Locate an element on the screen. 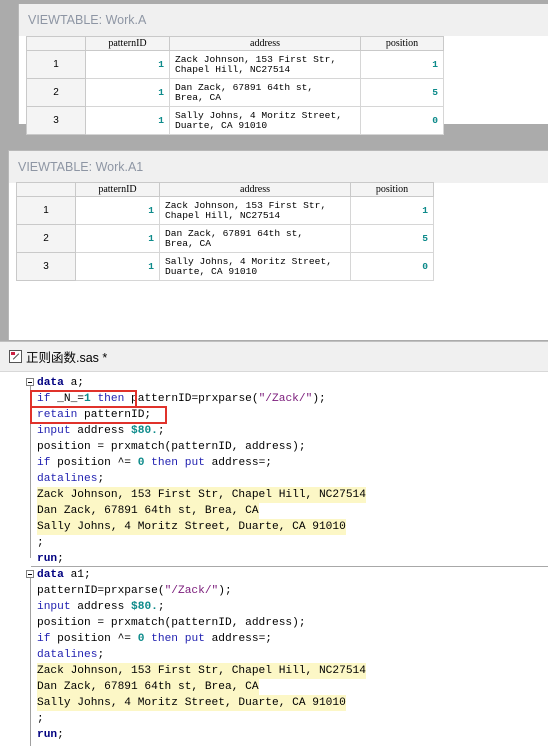 The image size is (548, 751). code-text: address=; is located at coordinates (238, 463).